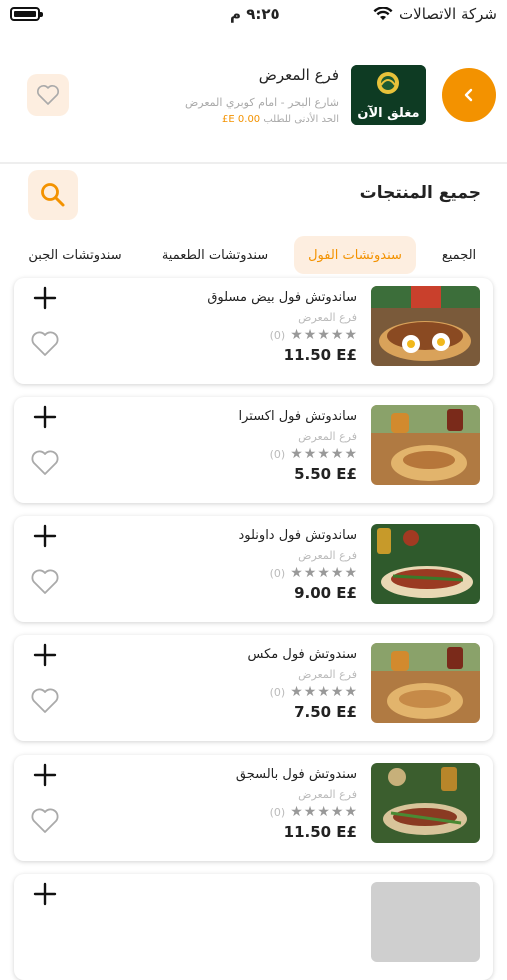 This screenshot has width=507, height=980. Describe the element at coordinates (325, 474) in the screenshot. I see `product-price: 5.50 E£` at that location.